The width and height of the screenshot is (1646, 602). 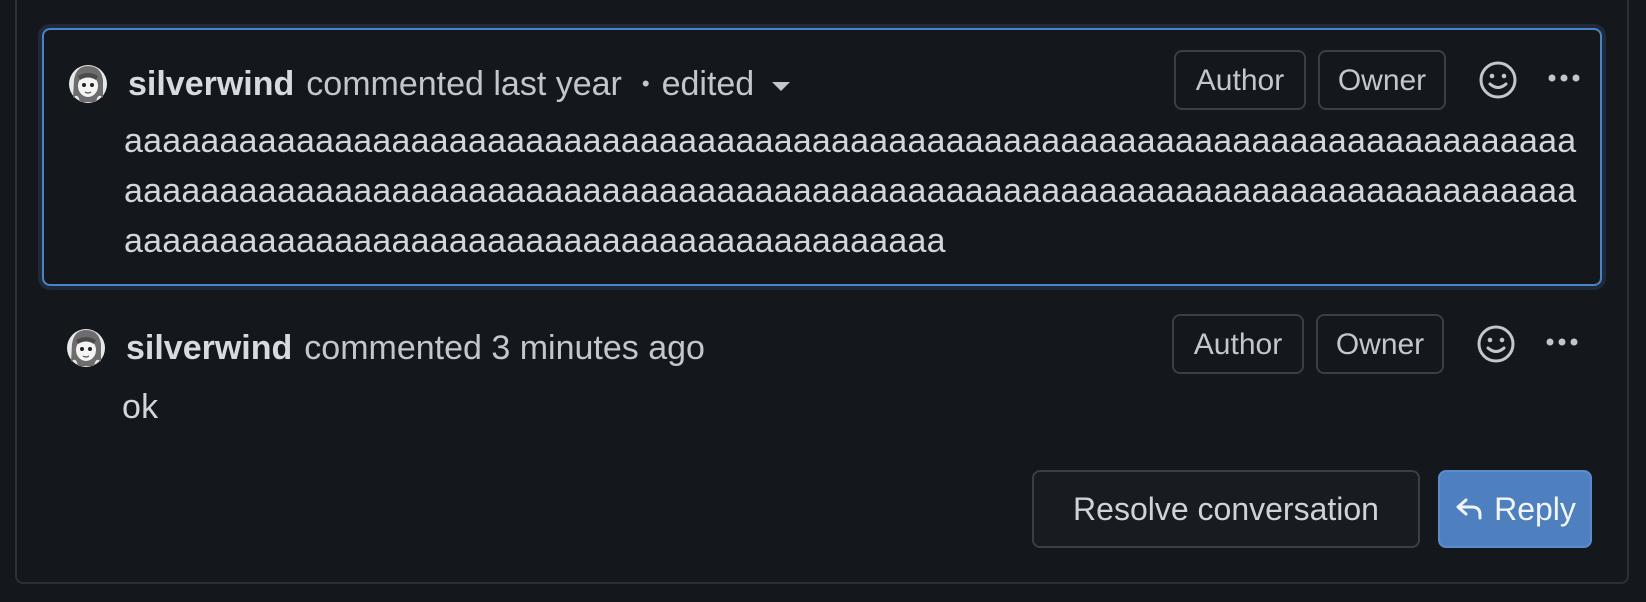 I want to click on reply-label: Reply, so click(x=1535, y=508).